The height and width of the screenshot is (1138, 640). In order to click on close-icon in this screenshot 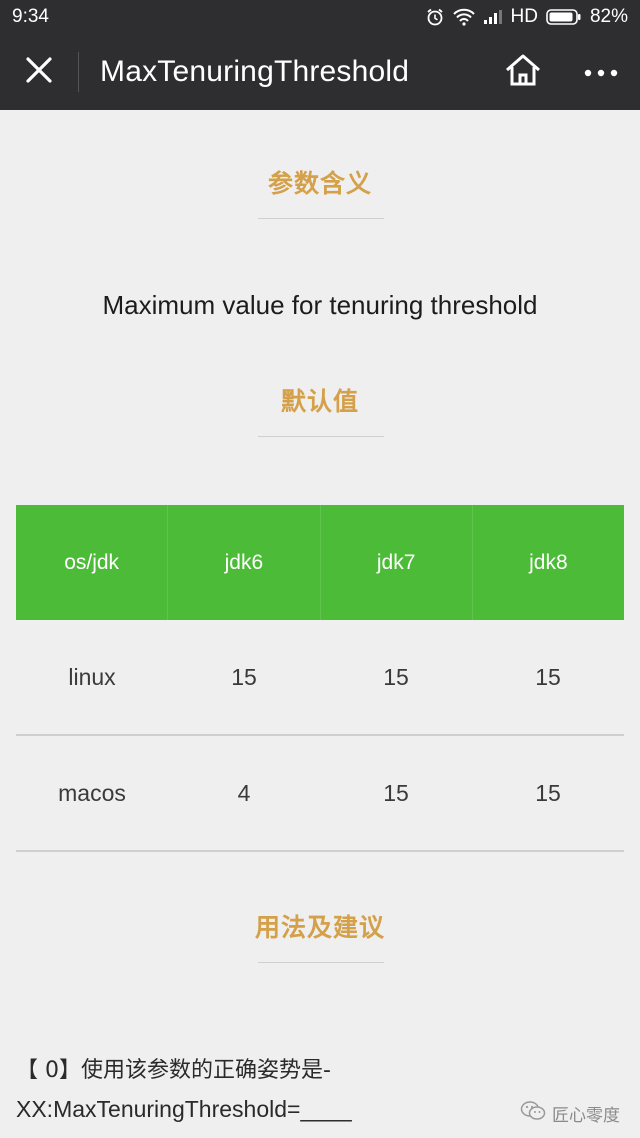, I will do `click(39, 72)`.